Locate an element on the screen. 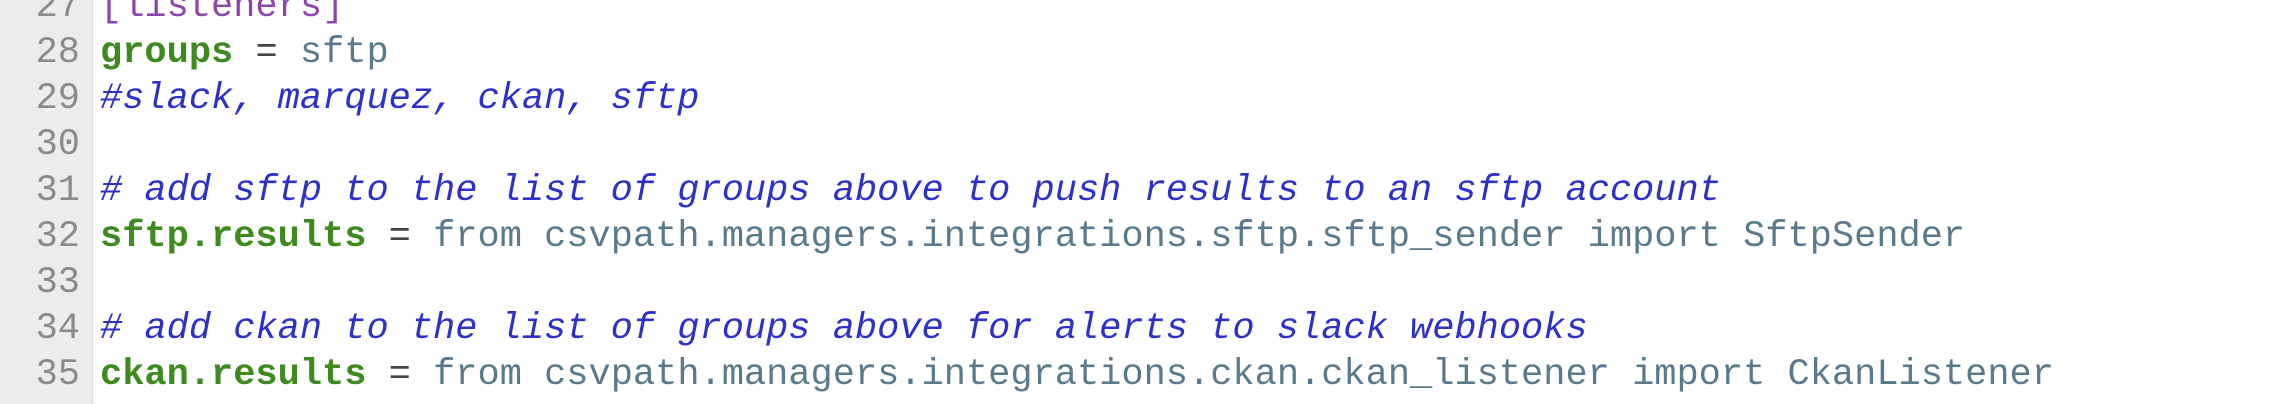 Image resolution: width=2278 pixels, height=404 pixels. line-number: 35 is located at coordinates (57, 375).